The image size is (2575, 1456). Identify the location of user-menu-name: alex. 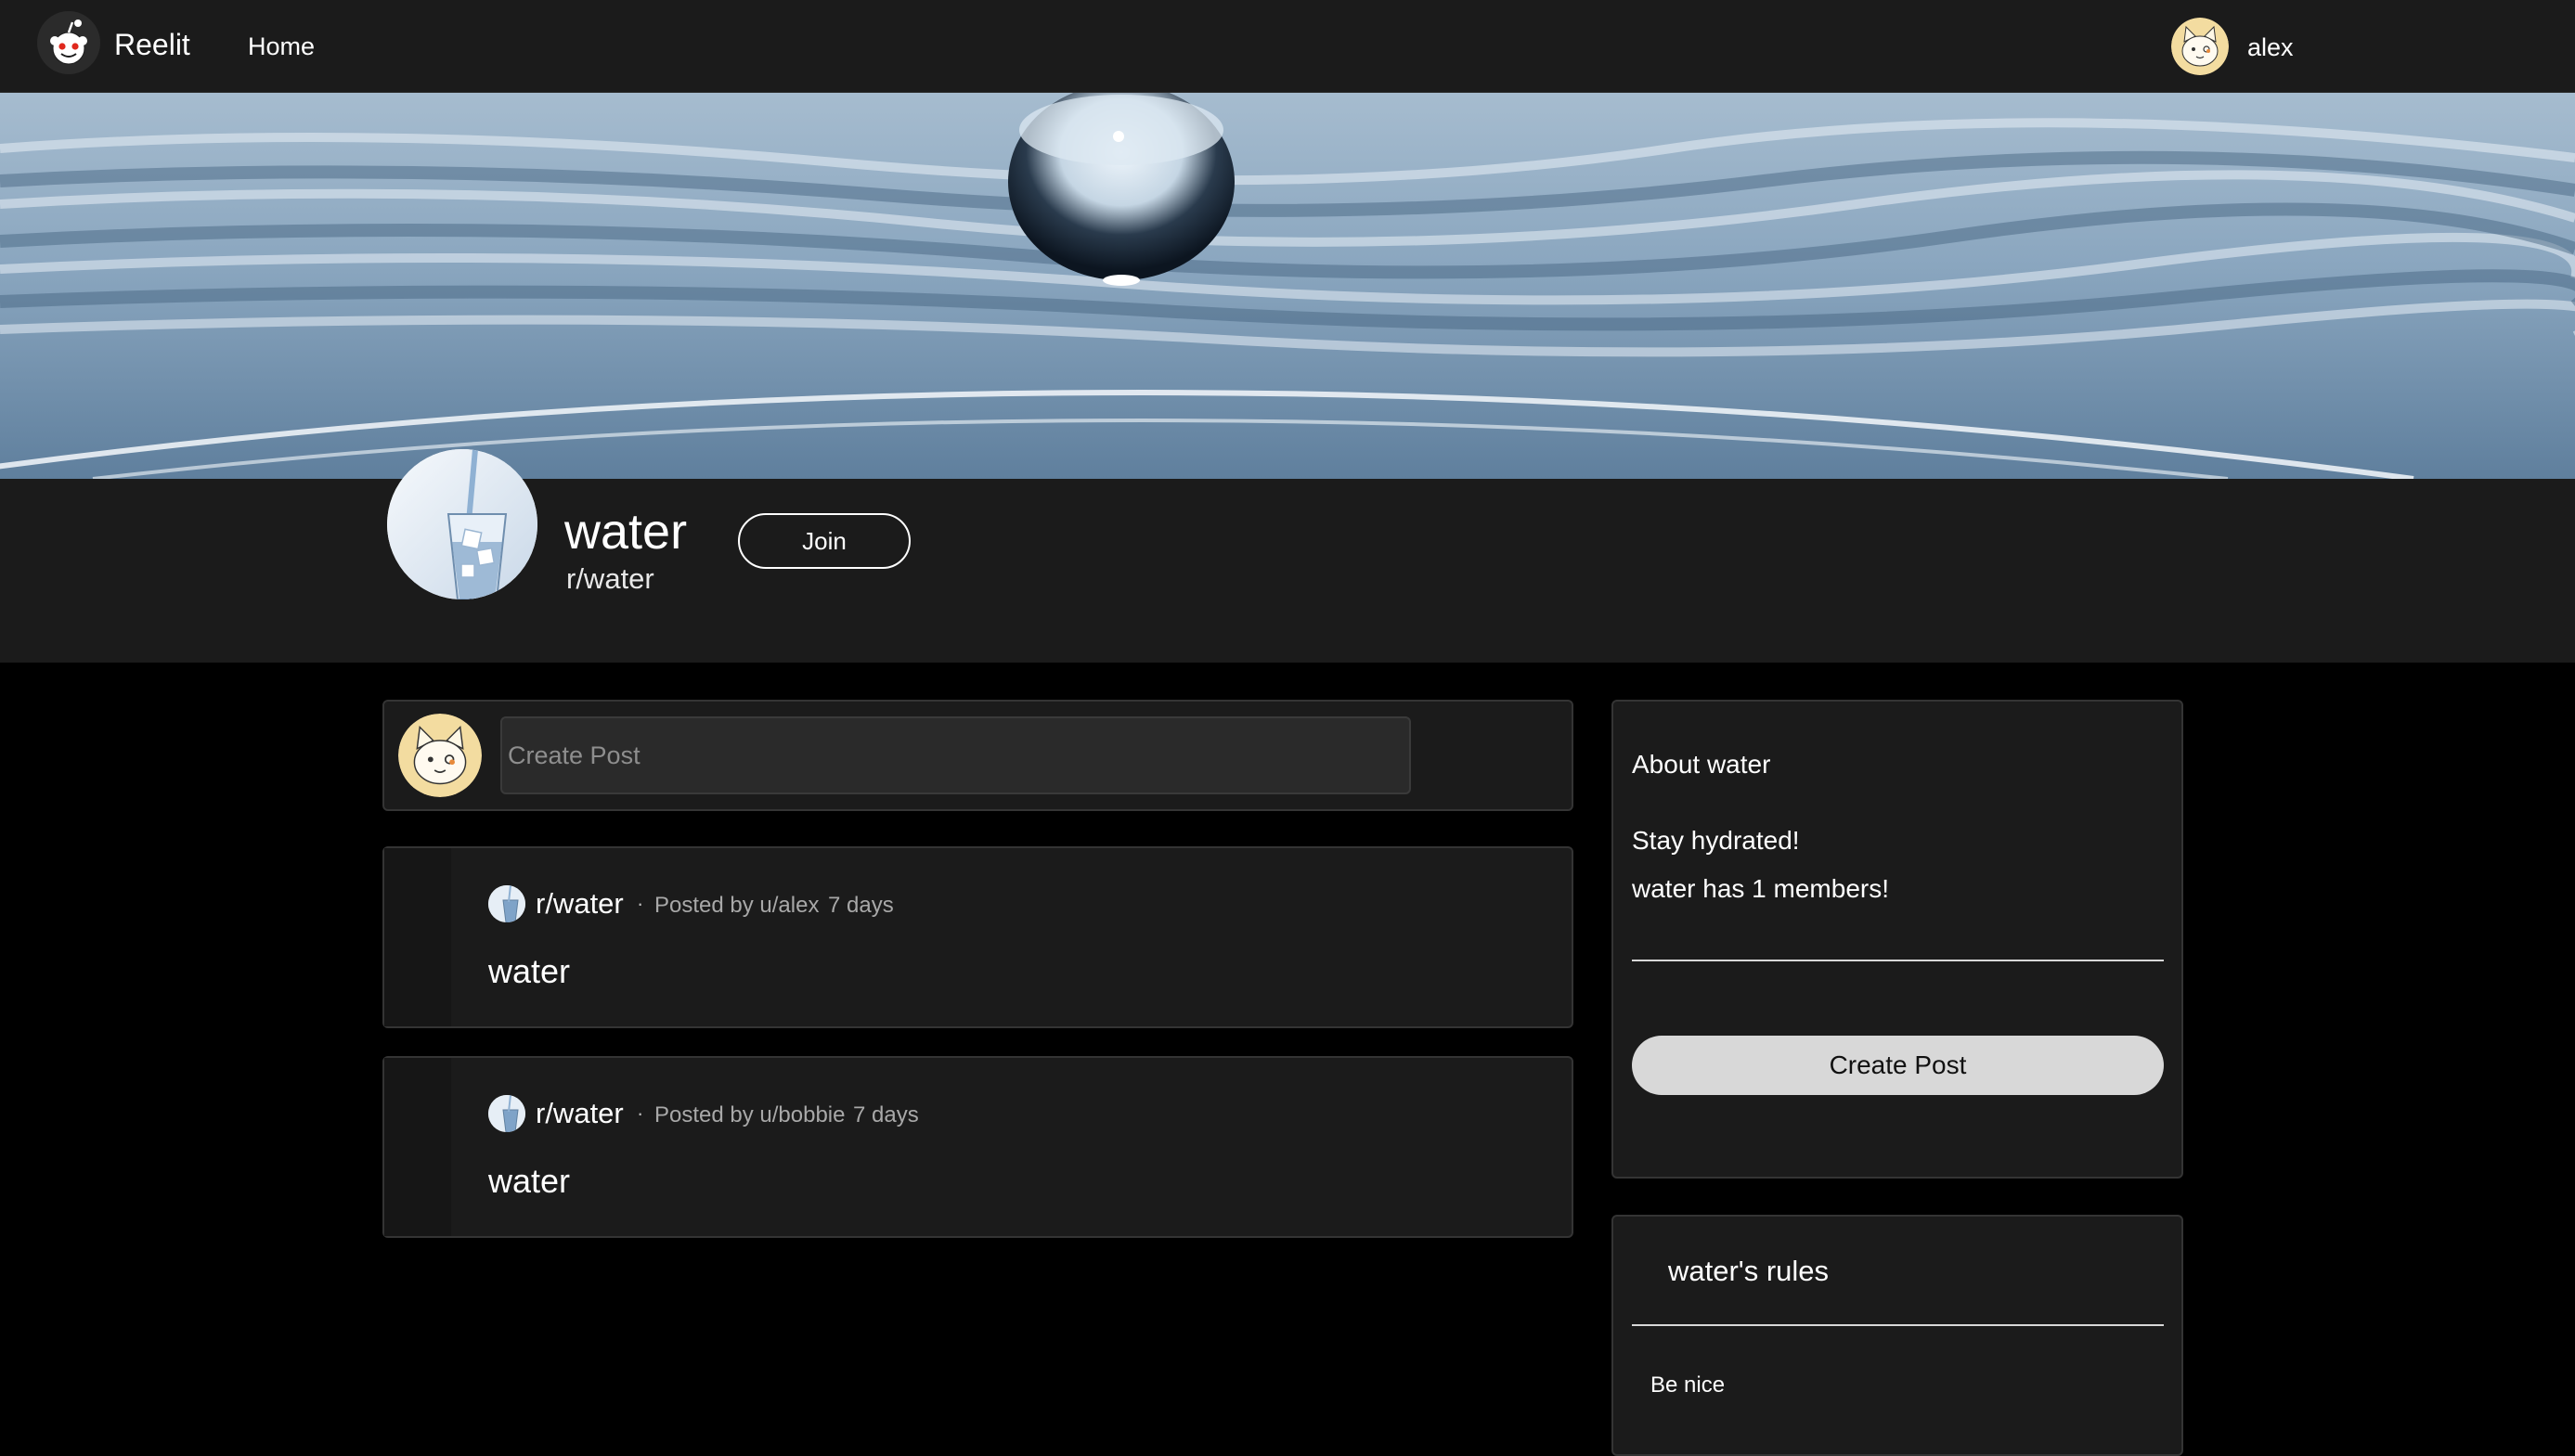
(2270, 47).